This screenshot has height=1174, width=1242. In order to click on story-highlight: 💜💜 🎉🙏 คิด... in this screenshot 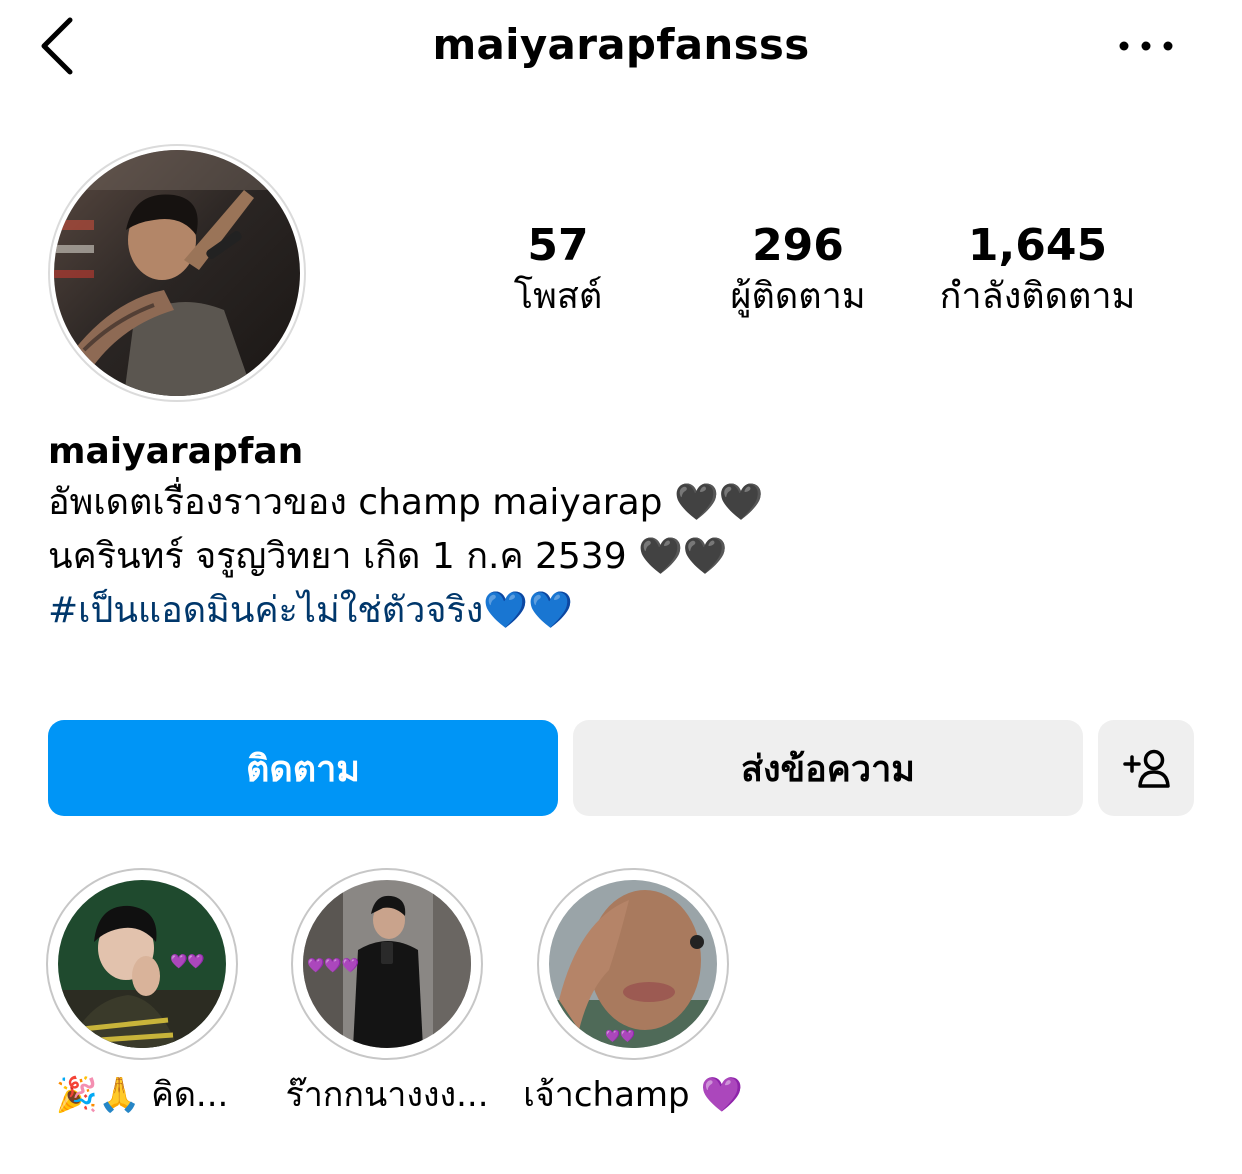, I will do `click(142, 991)`.